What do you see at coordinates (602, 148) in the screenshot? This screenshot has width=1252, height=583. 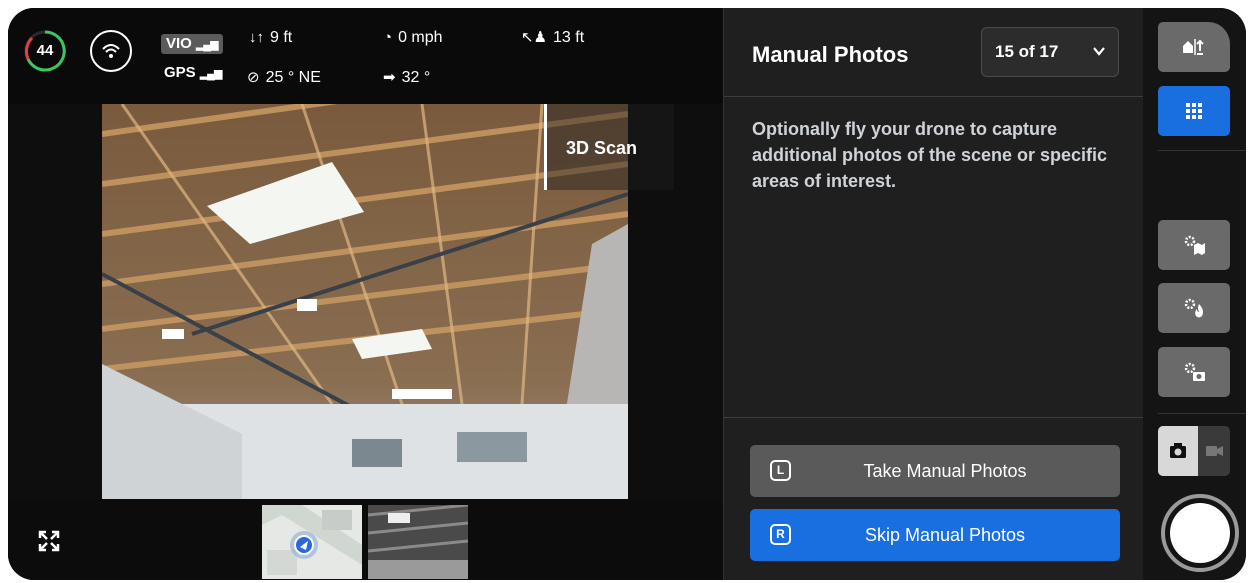 I see `scan-mode-text: 3D Scan` at bounding box center [602, 148].